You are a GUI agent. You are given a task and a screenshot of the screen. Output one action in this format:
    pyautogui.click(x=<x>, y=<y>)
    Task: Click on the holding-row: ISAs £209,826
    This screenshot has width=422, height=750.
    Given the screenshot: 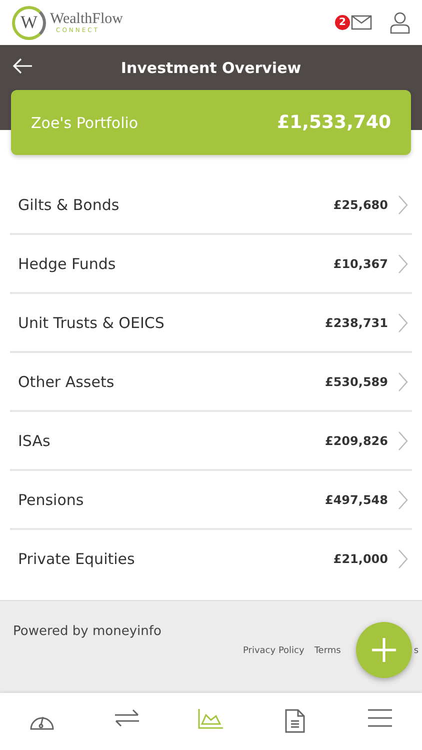 What is the action you would take?
    pyautogui.click(x=211, y=441)
    